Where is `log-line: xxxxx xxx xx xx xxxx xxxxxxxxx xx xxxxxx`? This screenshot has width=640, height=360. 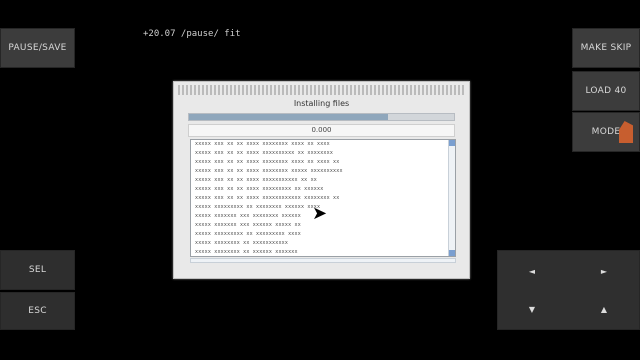 log-line: xxxxx xxx xx xx xxxx xxxxxxxxx xx xxxxxx is located at coordinates (259, 189).